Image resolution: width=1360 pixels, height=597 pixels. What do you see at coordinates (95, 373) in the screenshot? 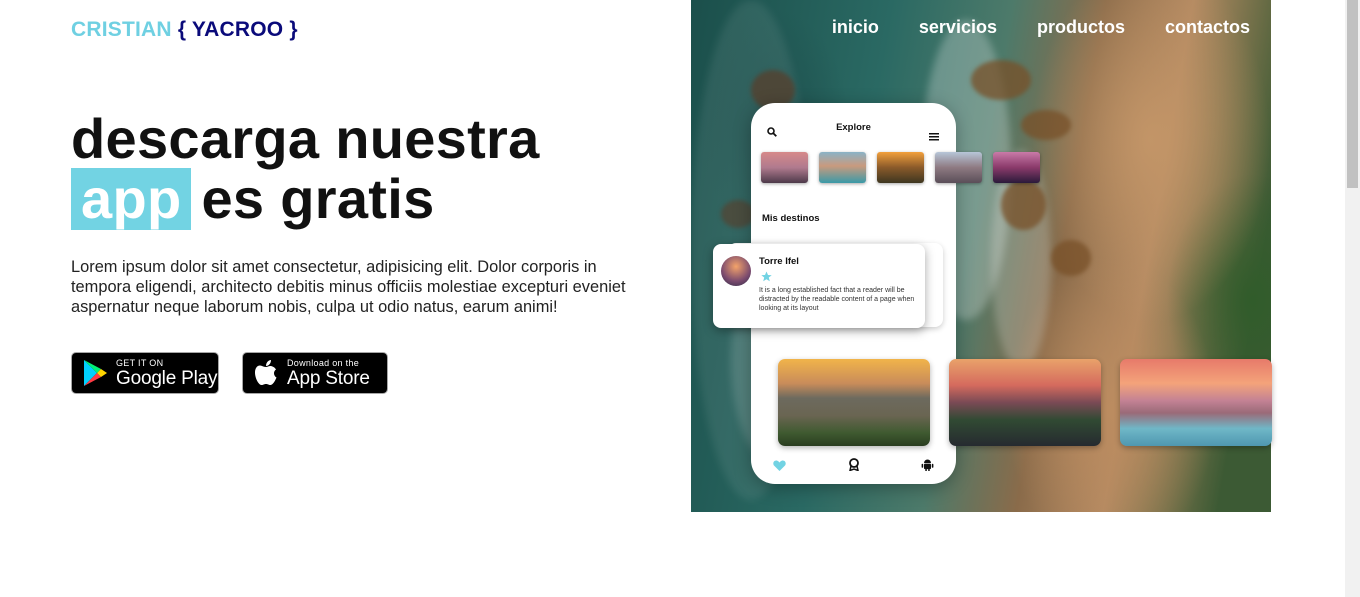
I see `google-play-icon` at bounding box center [95, 373].